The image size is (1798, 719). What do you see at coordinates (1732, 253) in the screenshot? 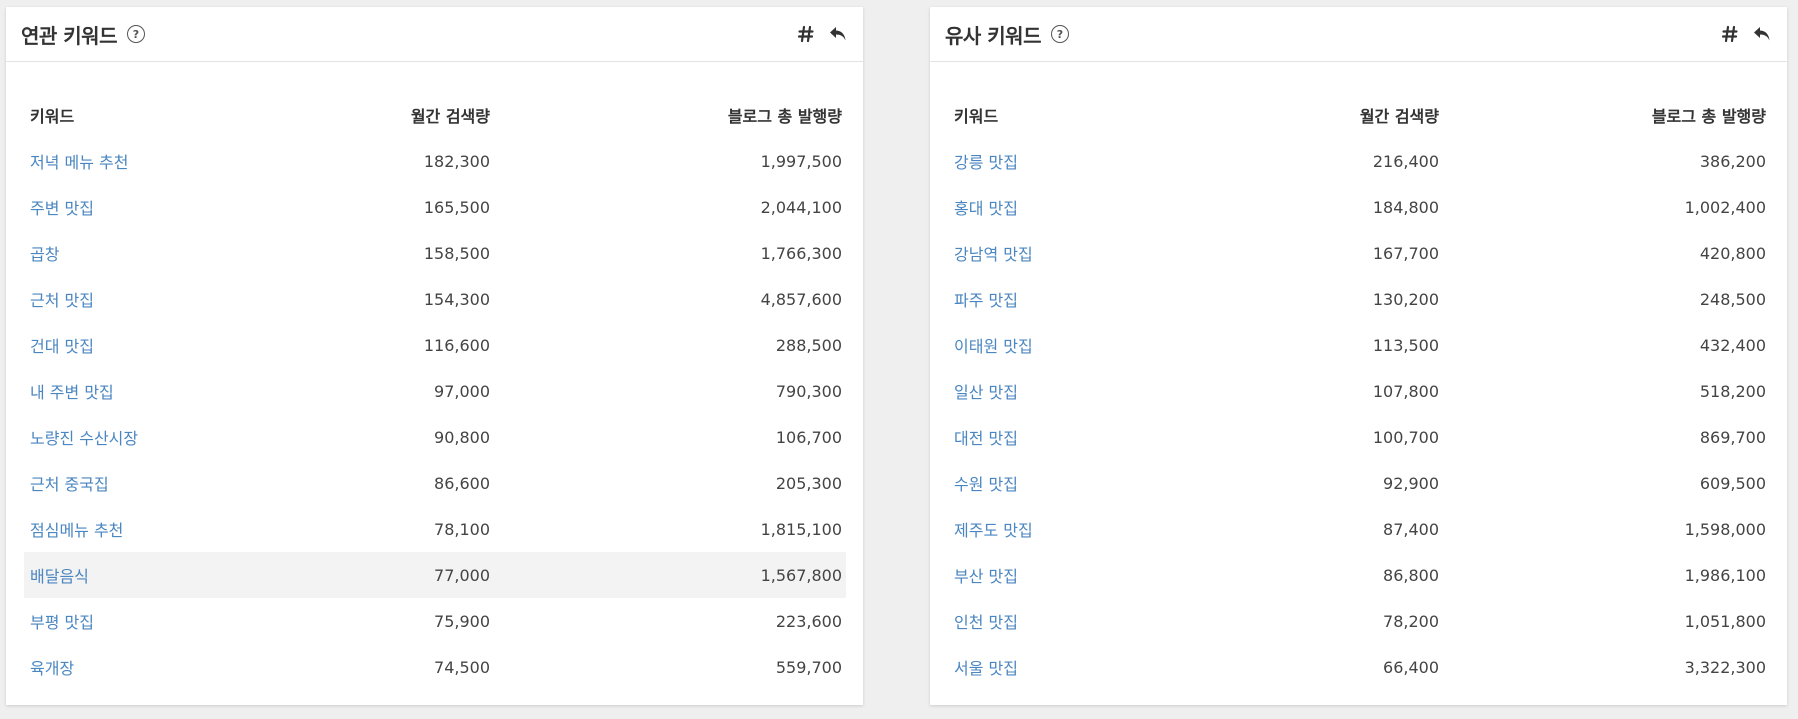
I see `blog-total-cell: 420,800` at bounding box center [1732, 253].